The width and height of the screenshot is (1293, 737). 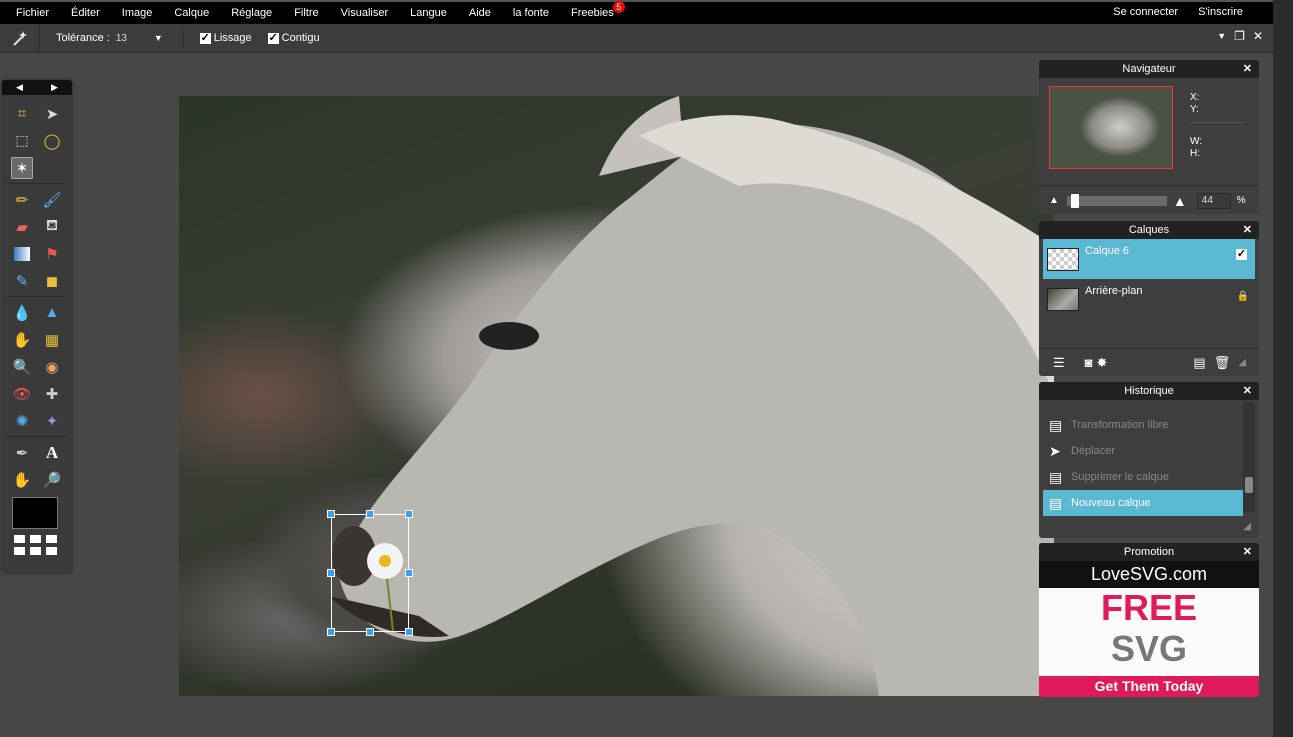 I want to click on menu-reglage: Réglage, so click(x=251, y=13).